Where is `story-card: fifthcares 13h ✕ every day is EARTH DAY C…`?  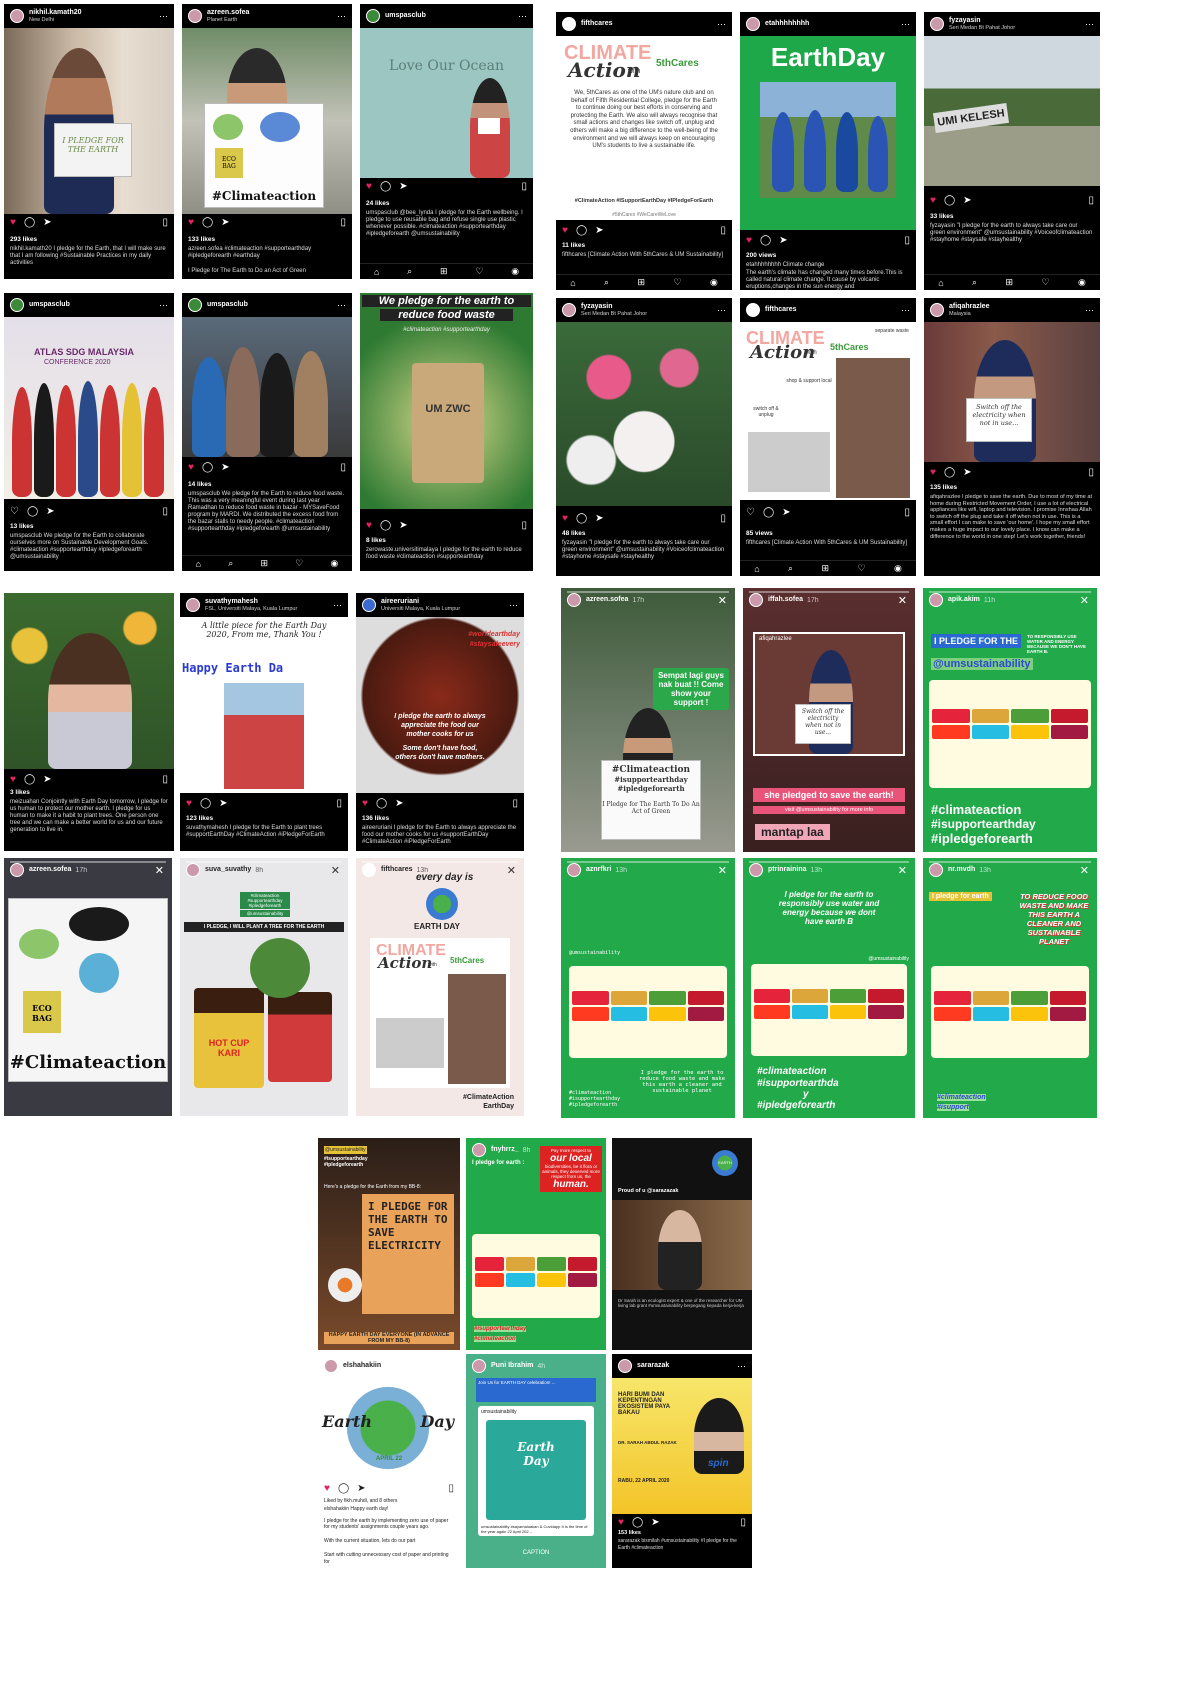
story-card: fifthcares 13h ✕ every day is EARTH DAY C… is located at coordinates (440, 987).